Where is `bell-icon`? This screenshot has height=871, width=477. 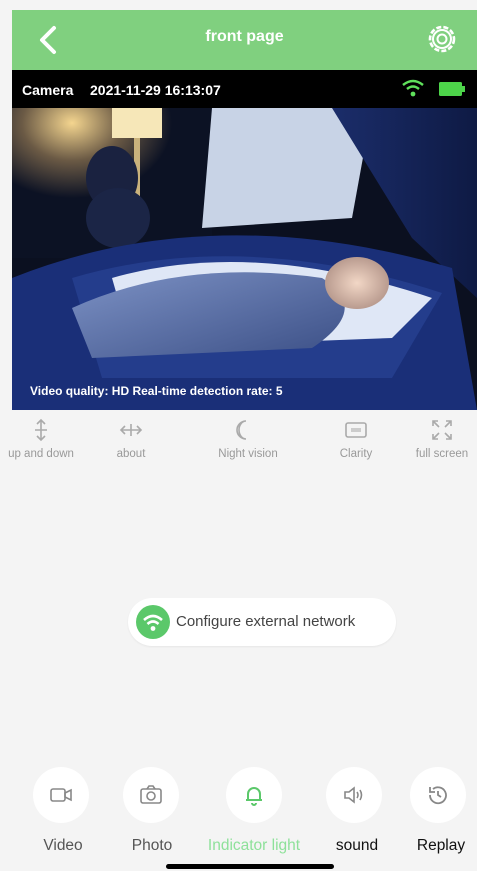
bell-icon is located at coordinates (254, 796).